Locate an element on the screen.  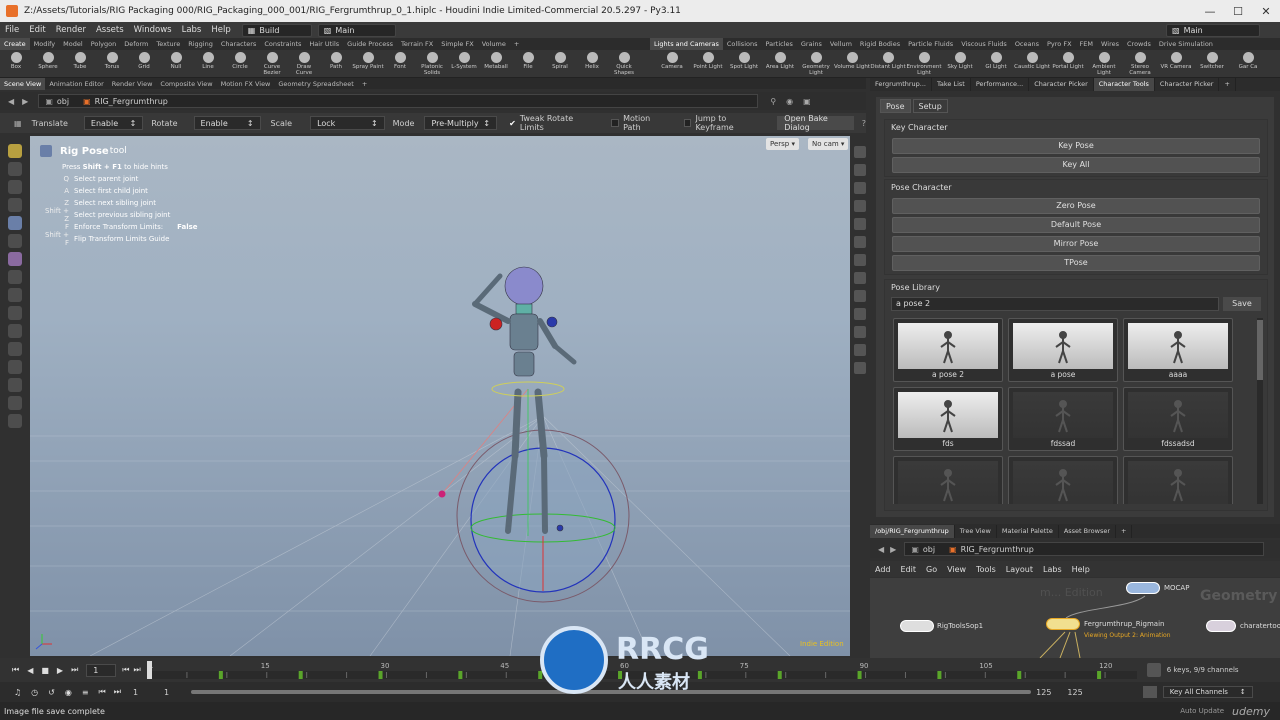
tab-pose: Pose is located at coordinates (895, 106).